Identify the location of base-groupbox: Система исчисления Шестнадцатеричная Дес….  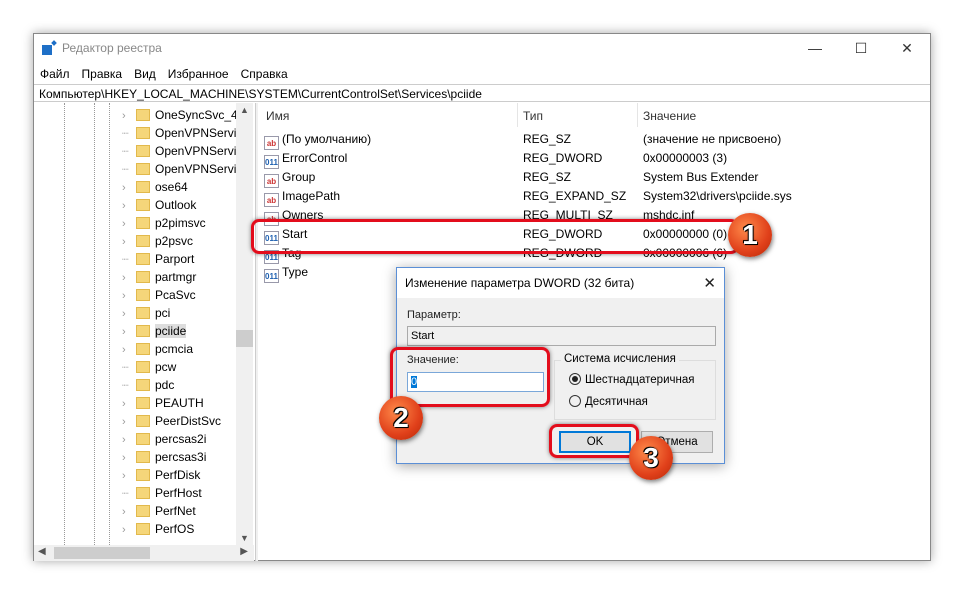
(635, 386).